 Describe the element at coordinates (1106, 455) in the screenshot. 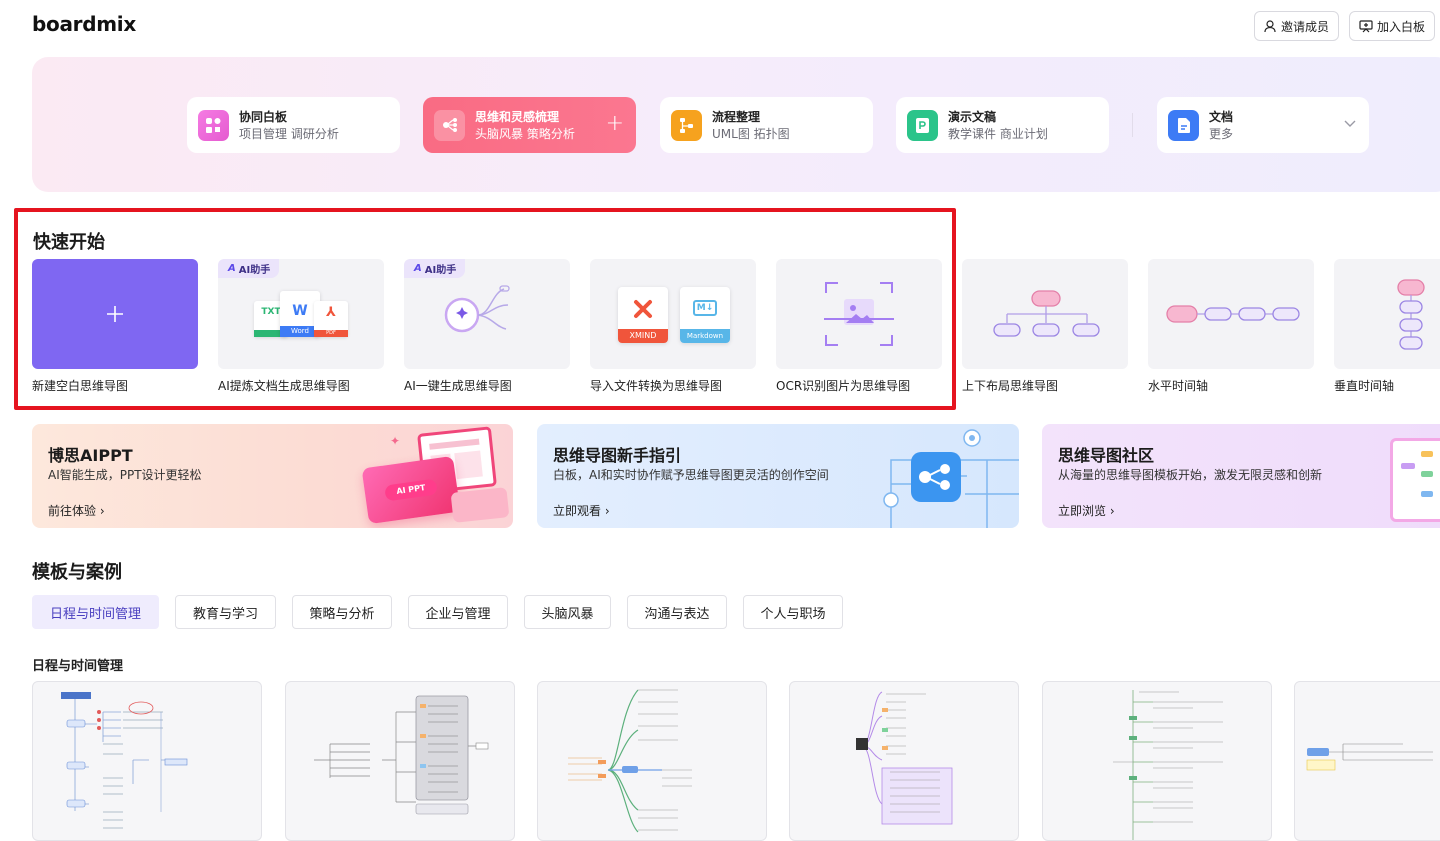

I see `banner-title: 思维导图社区` at that location.